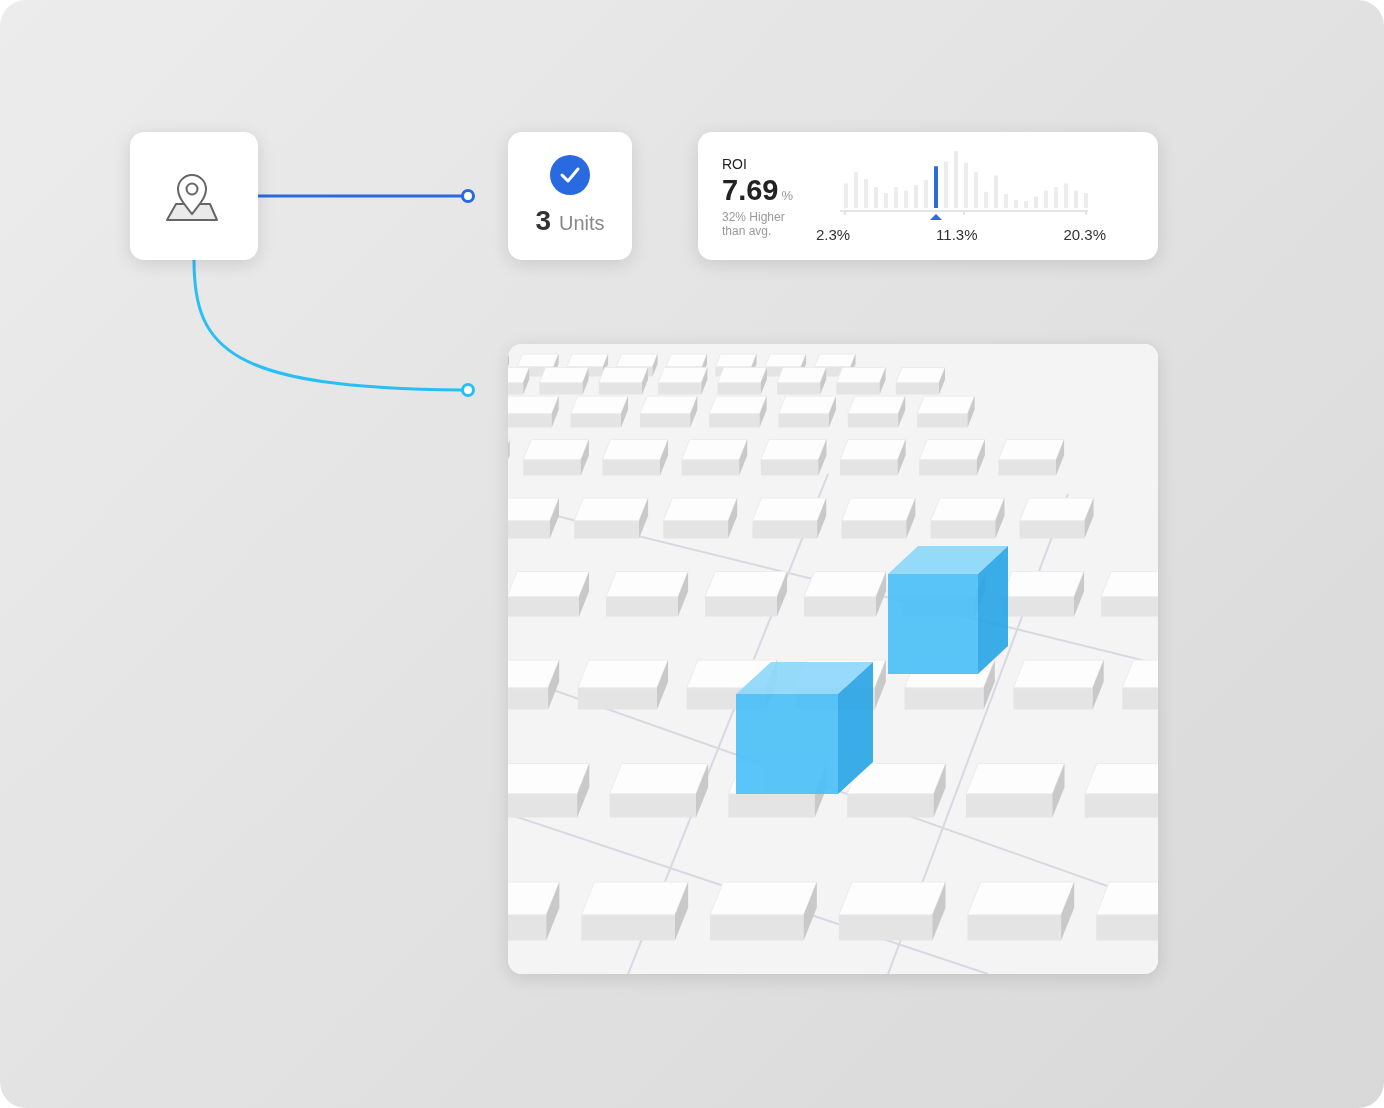 Image resolution: width=1384 pixels, height=1108 pixels. What do you see at coordinates (1084, 234) in the screenshot?
I see `axis-label: 20.3%` at bounding box center [1084, 234].